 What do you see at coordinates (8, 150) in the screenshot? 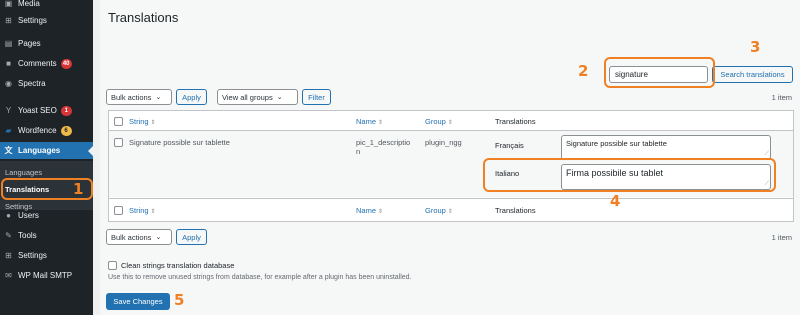
I see `languages-icon: 文` at bounding box center [8, 150].